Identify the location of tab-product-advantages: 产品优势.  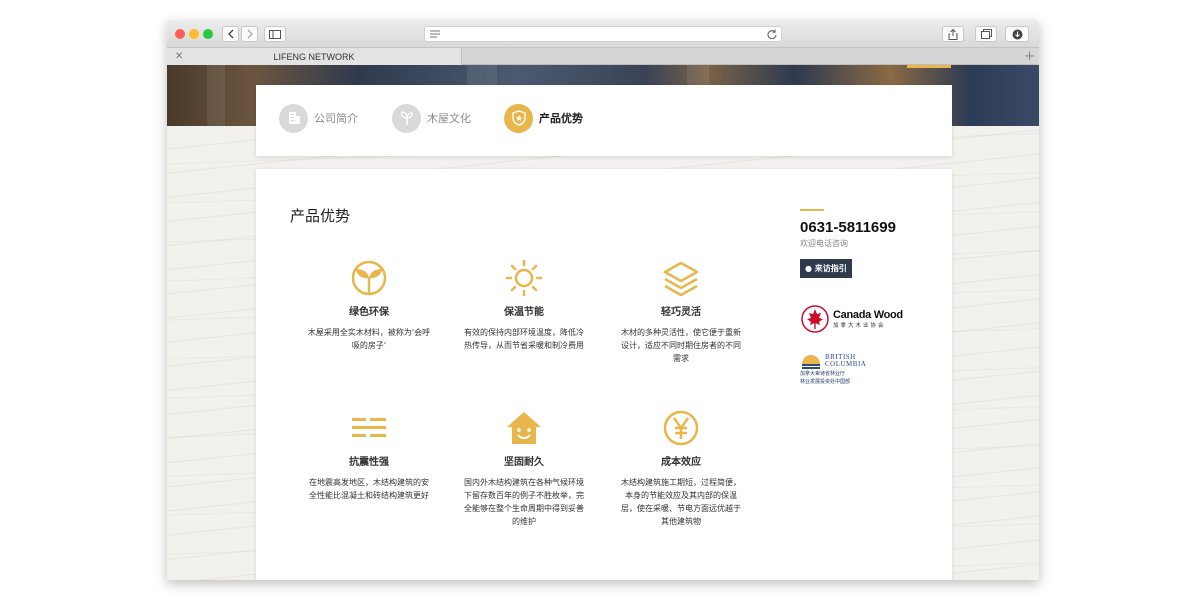
(543, 118).